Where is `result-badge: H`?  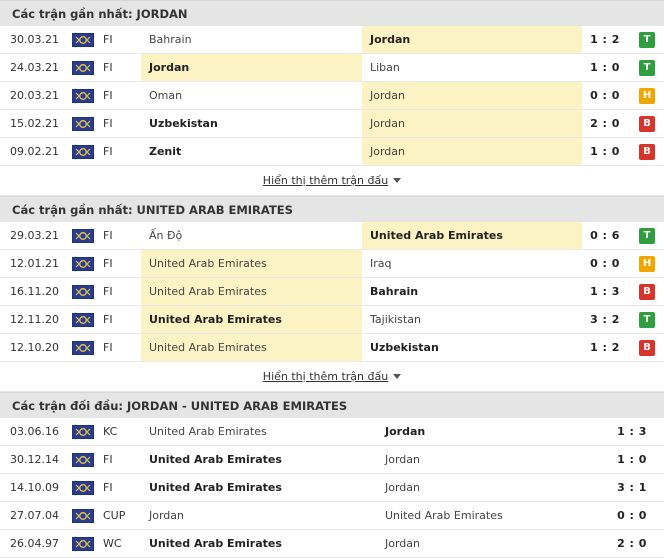
result-badge: H is located at coordinates (647, 95).